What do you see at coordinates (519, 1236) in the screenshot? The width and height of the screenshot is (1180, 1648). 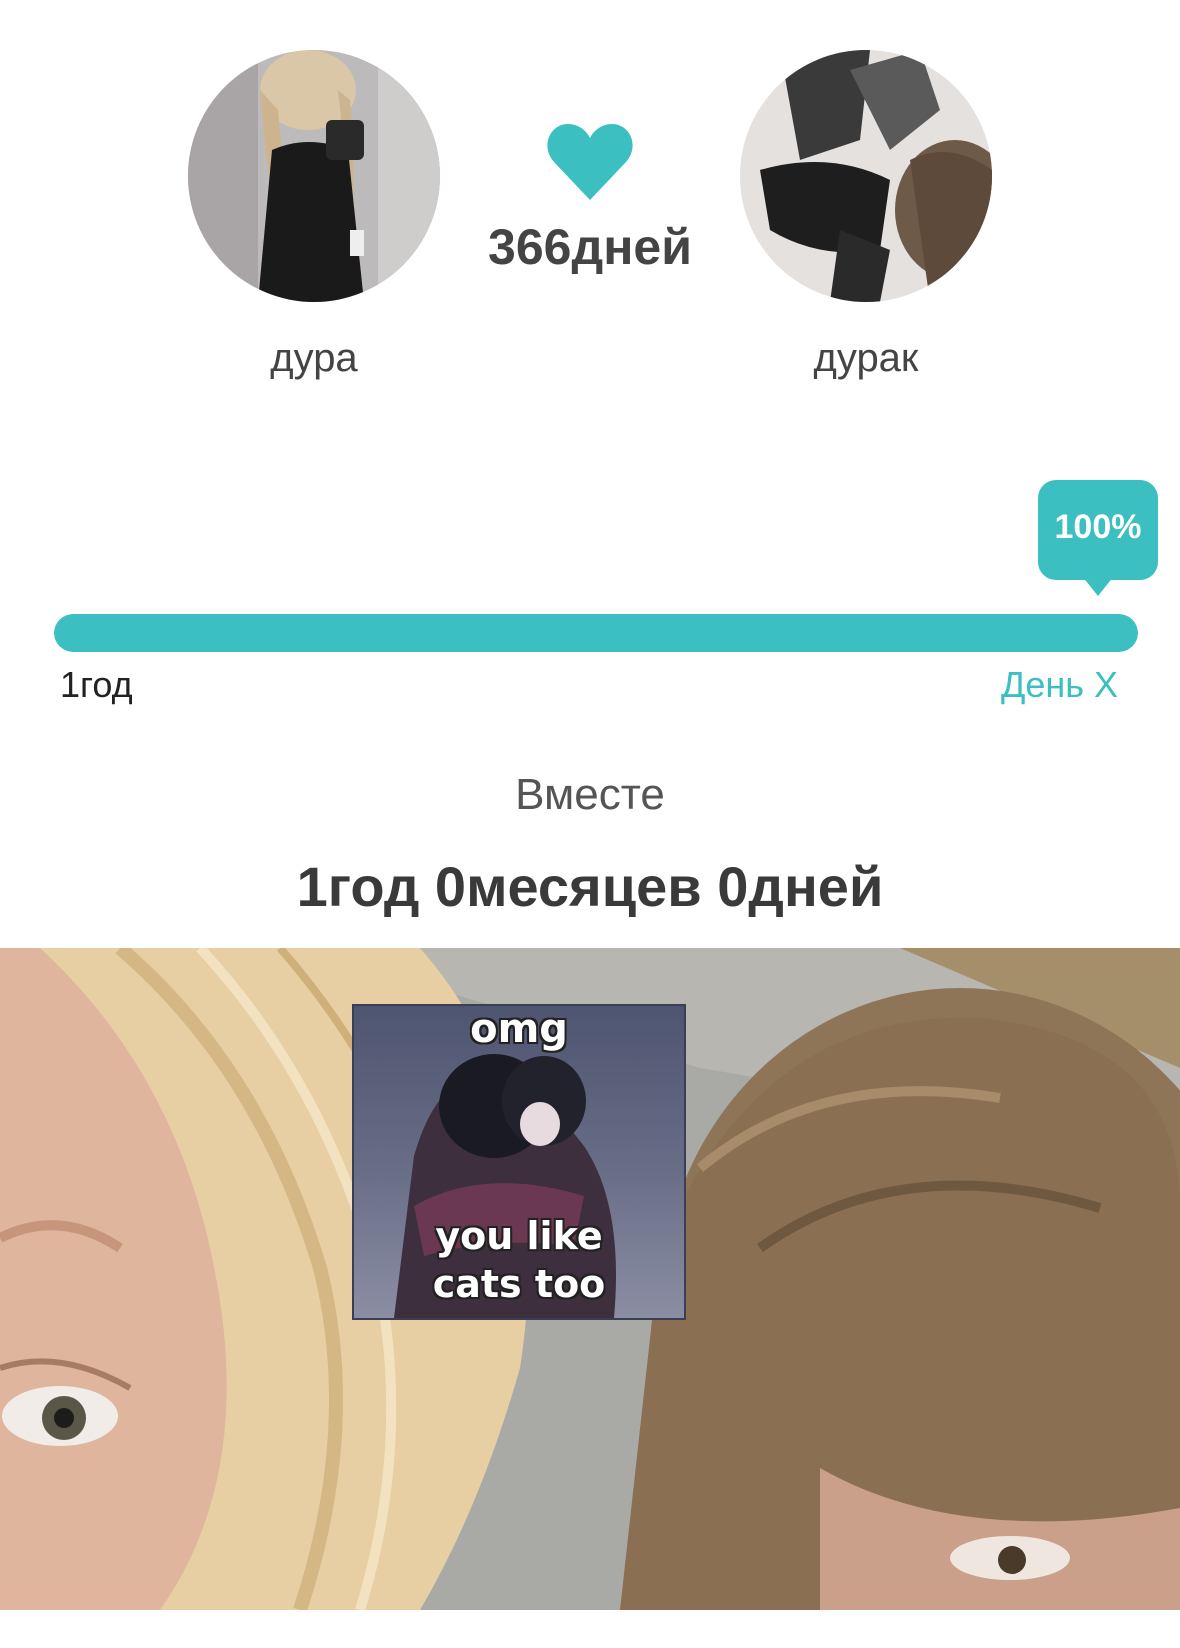 I see `sticker-bottom-text-line1: you like` at bounding box center [519, 1236].